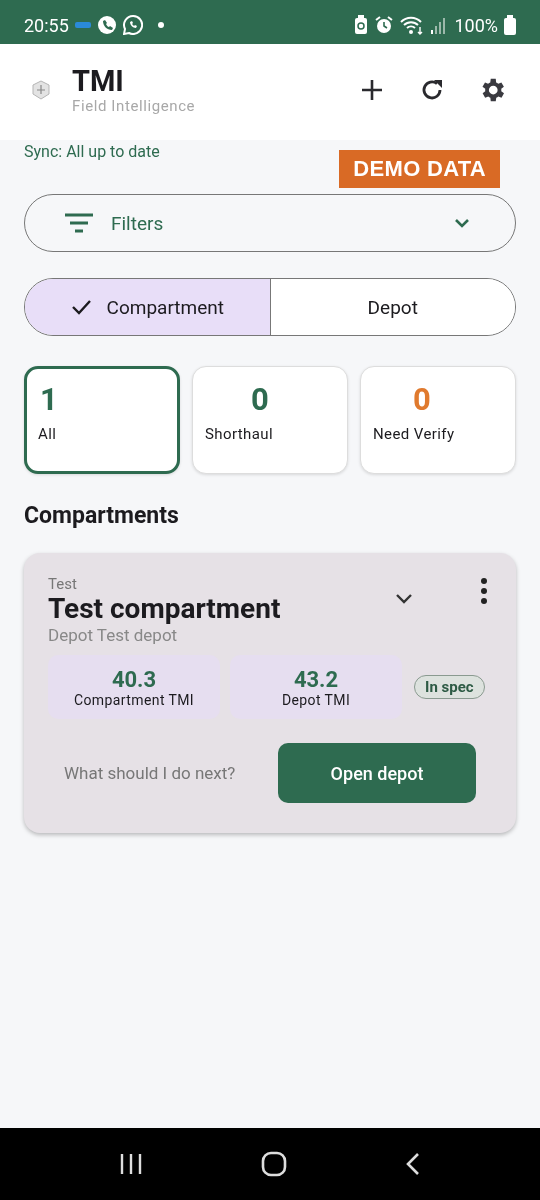  Describe the element at coordinates (361, 25) in the screenshot. I see `battery-saver-icon` at that location.